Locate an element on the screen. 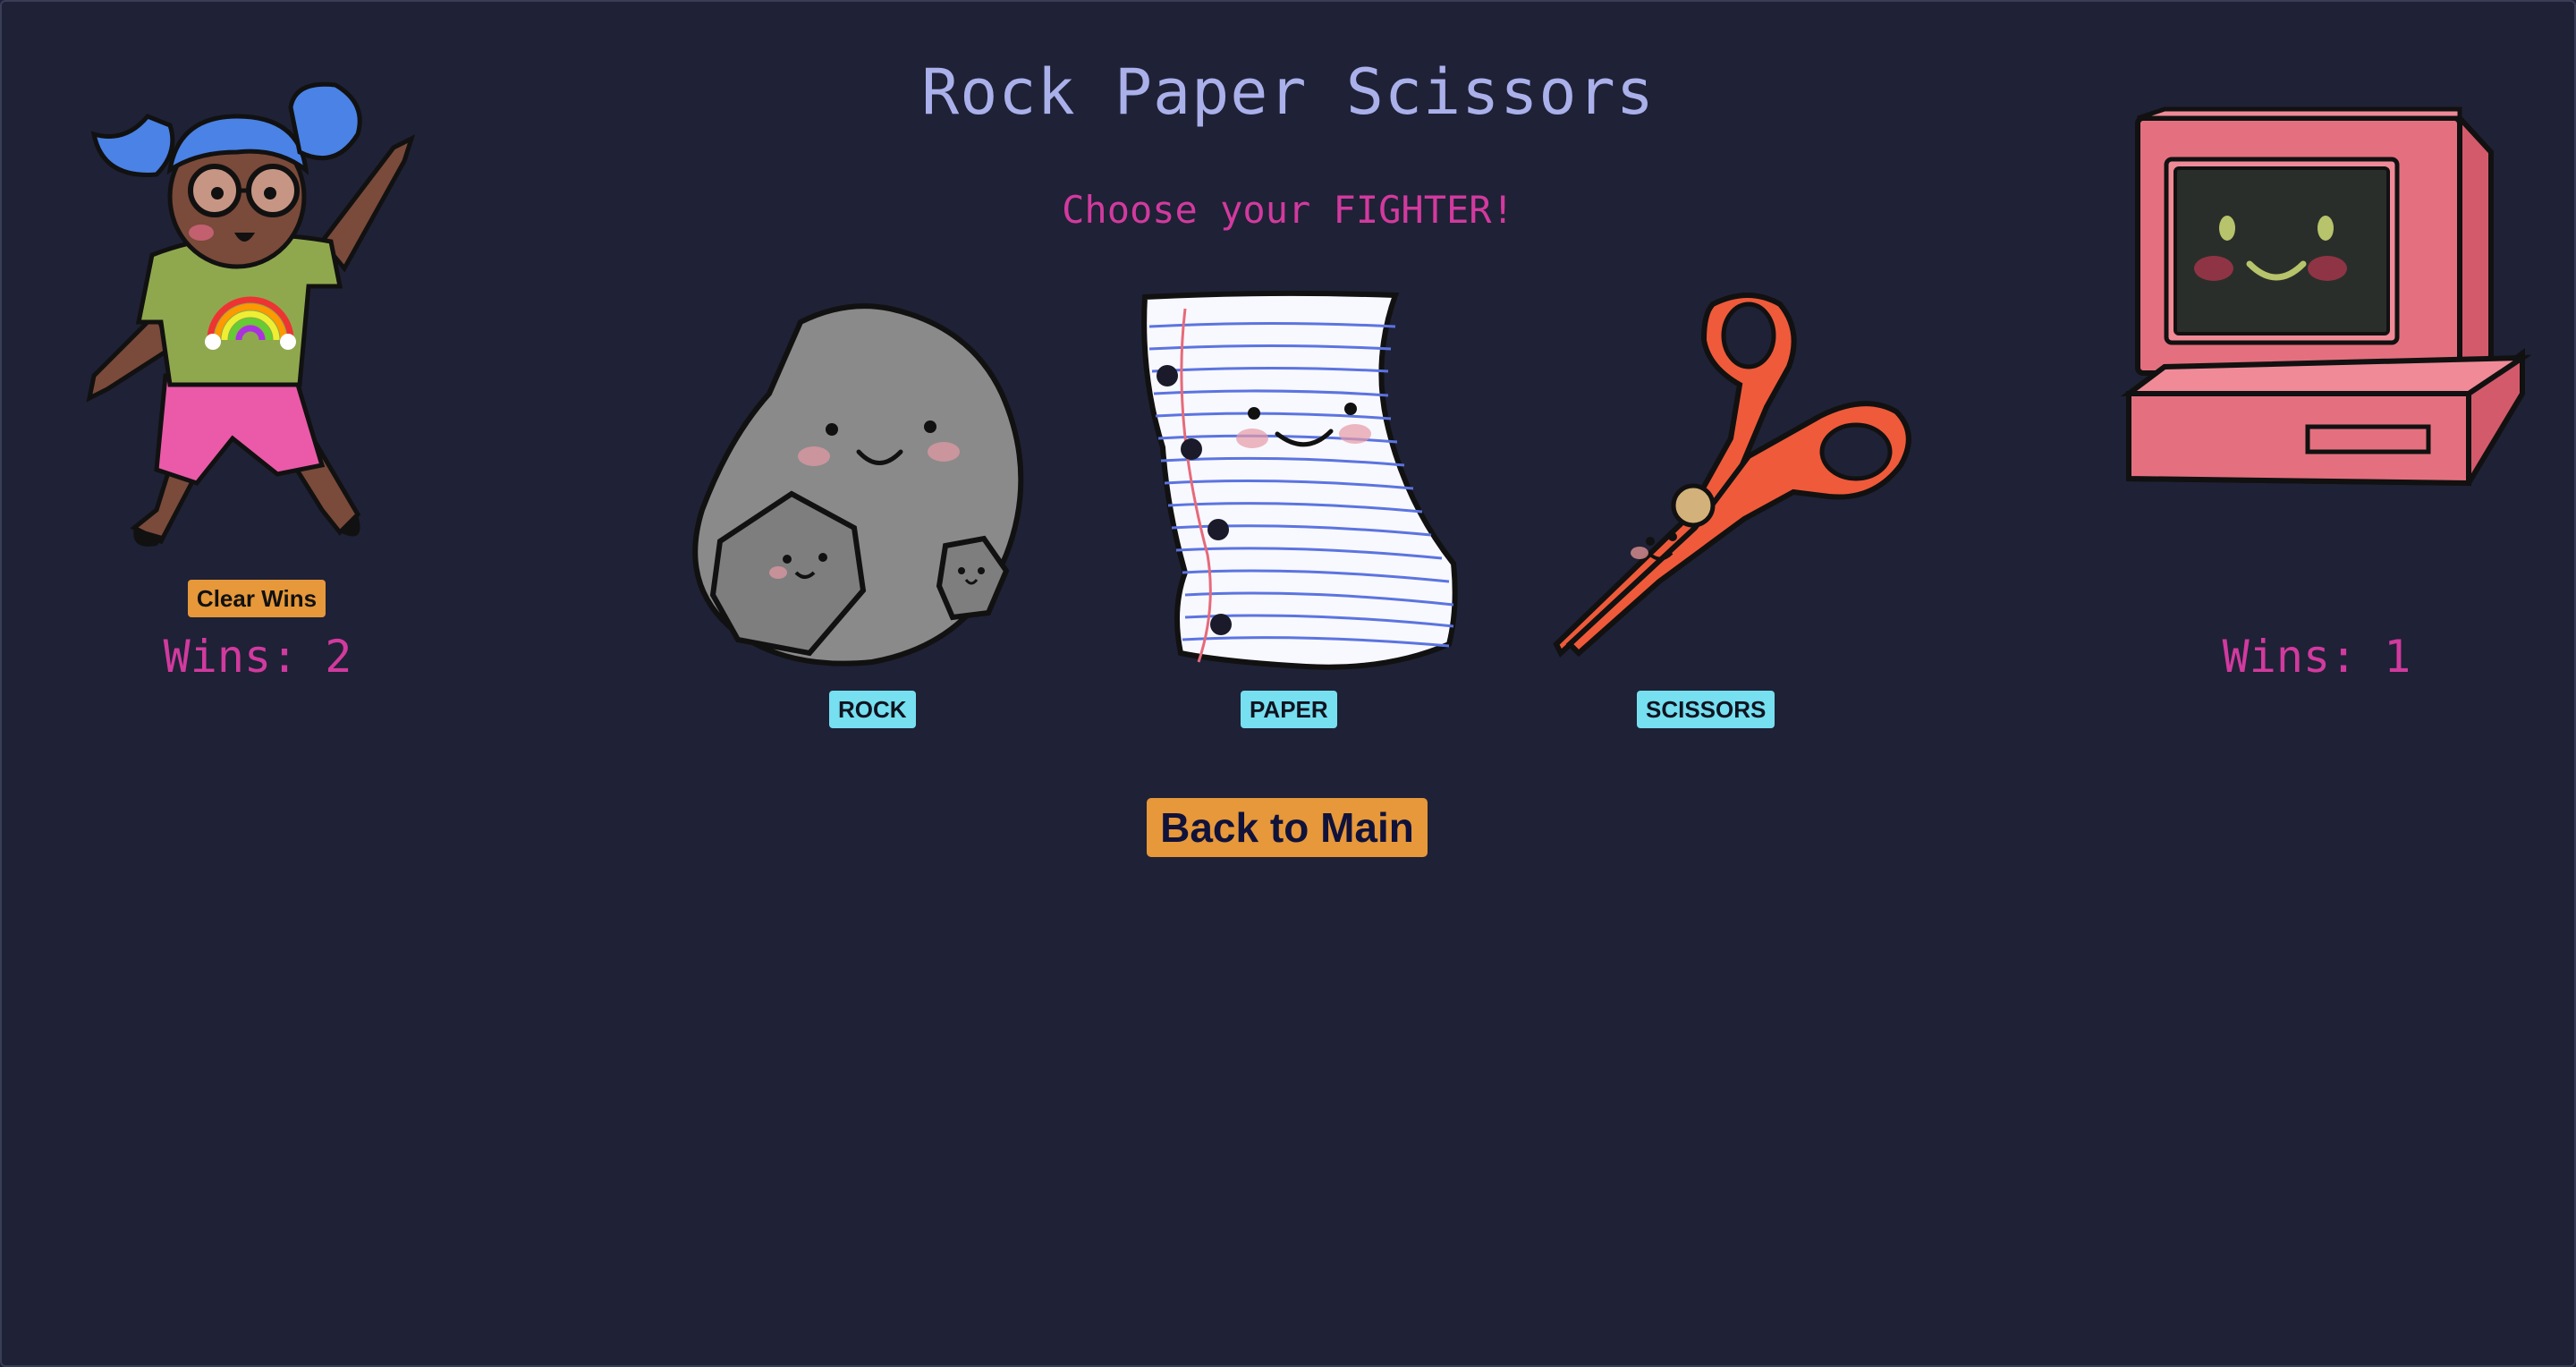 This screenshot has width=2576, height=1367. paper-icon is located at coordinates (1301, 483).